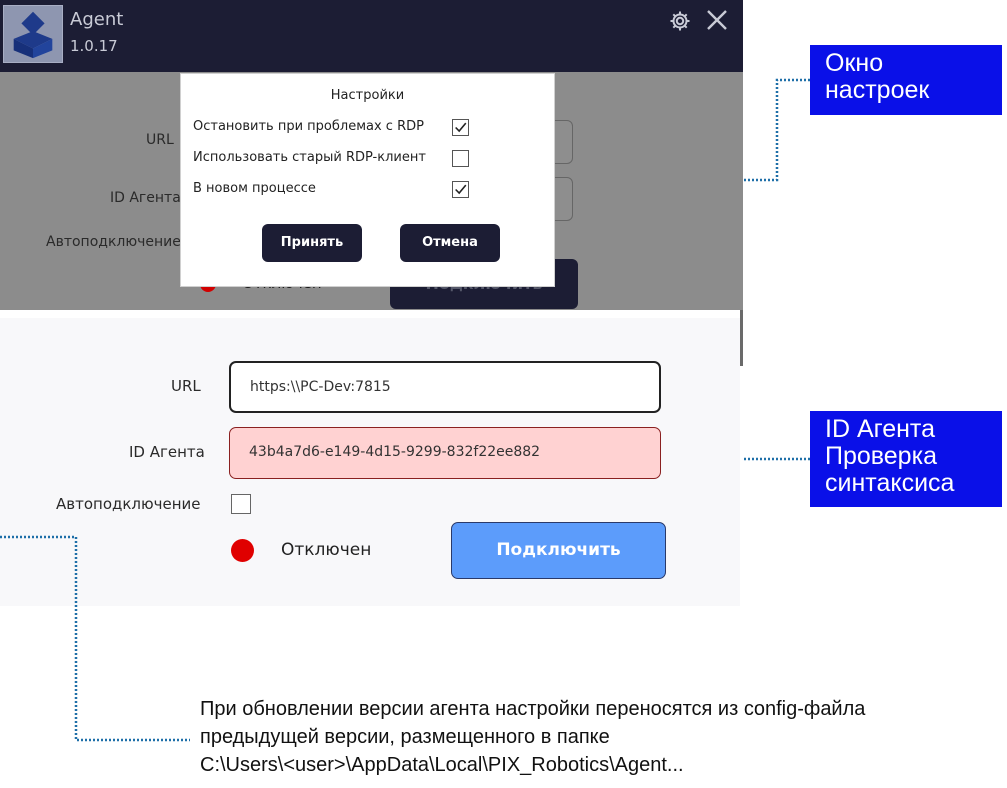 Image resolution: width=1007 pixels, height=788 pixels. Describe the element at coordinates (94, 46) in the screenshot. I see `app-version: 1.0.17` at that location.